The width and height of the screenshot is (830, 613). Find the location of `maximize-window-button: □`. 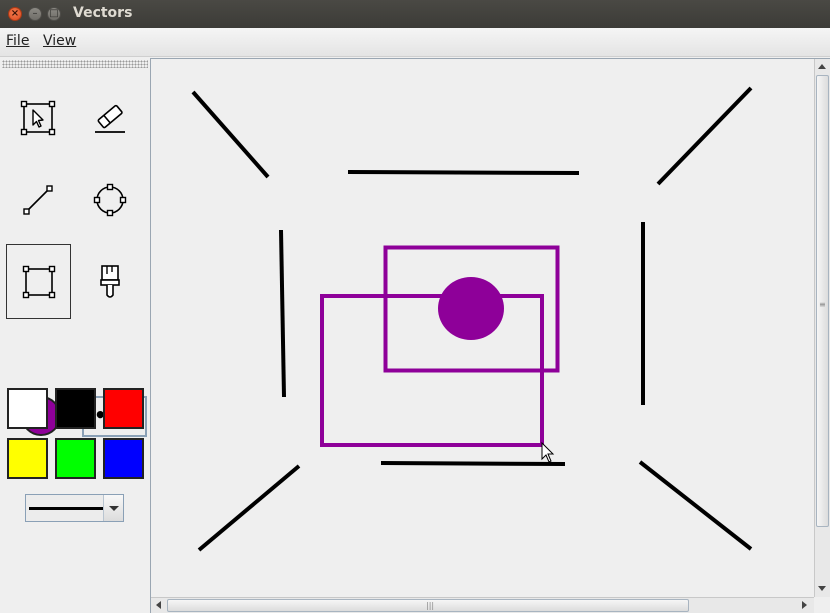

maximize-window-button: □ is located at coordinates (54, 14).